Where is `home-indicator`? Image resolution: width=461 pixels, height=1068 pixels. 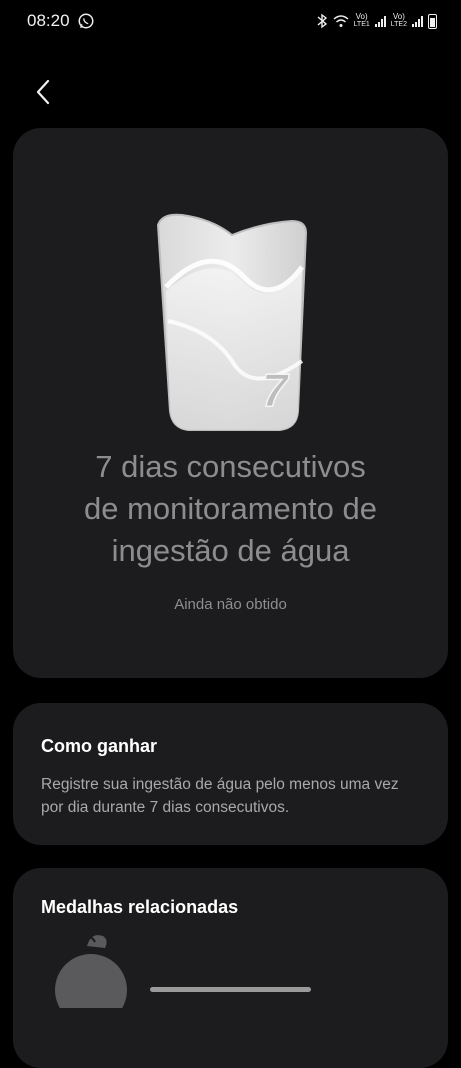
home-indicator is located at coordinates (230, 989).